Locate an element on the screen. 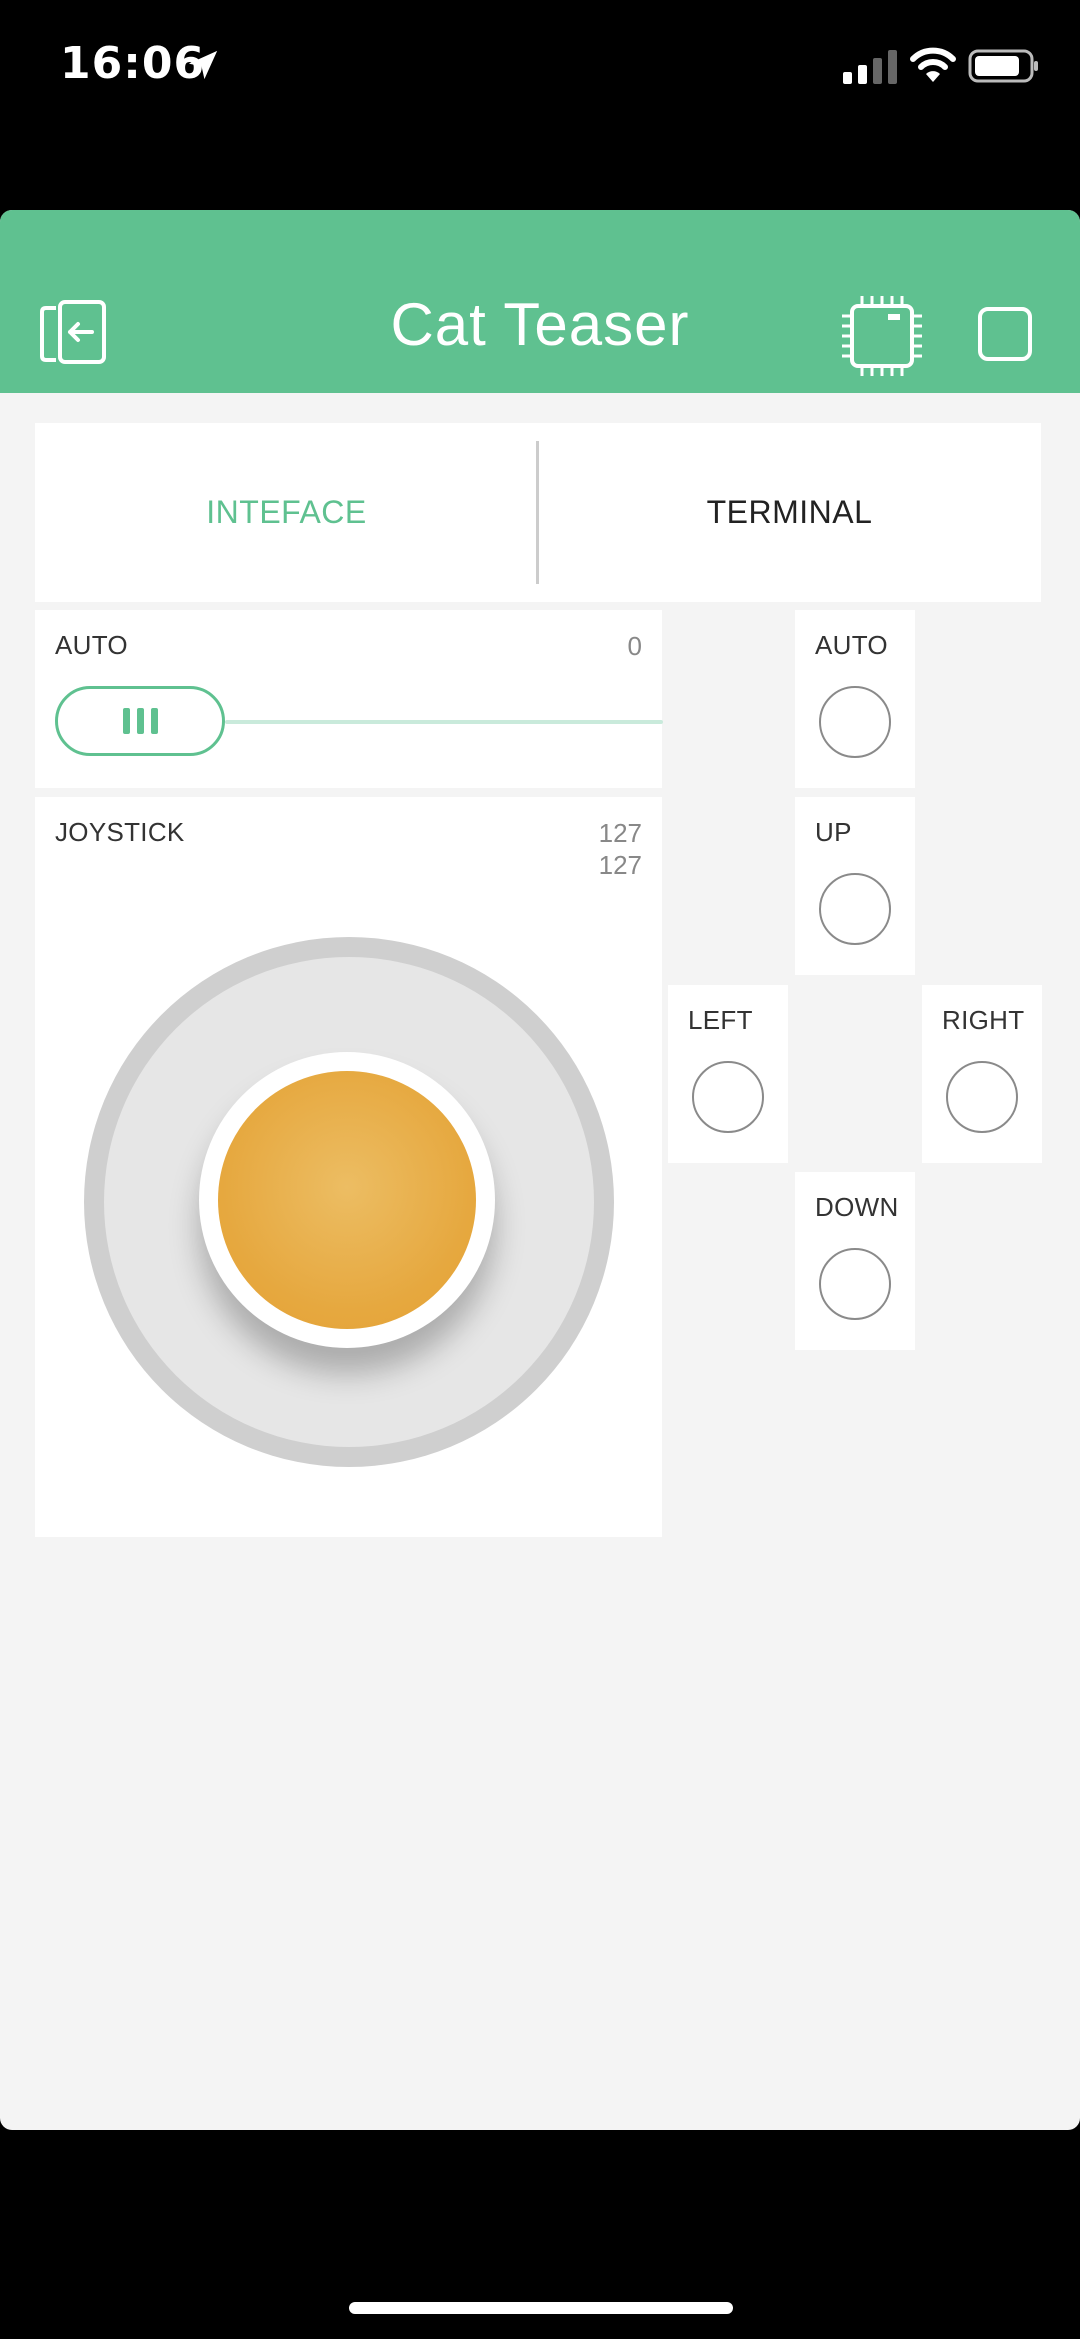 This screenshot has width=1080, height=2339. joystick-y-value: 127 is located at coordinates (620, 865).